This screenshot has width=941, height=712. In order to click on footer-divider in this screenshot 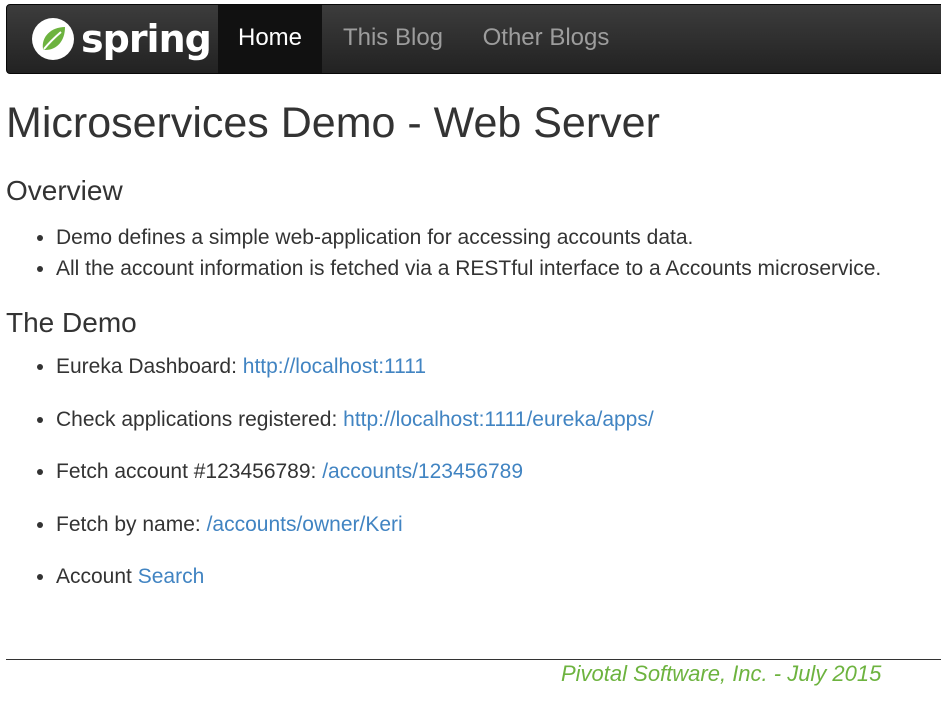, I will do `click(473, 659)`.